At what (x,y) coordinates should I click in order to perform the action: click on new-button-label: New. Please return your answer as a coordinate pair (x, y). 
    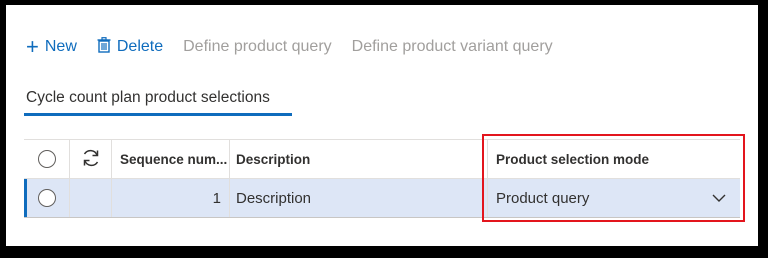
    Looking at the image, I should click on (60, 46).